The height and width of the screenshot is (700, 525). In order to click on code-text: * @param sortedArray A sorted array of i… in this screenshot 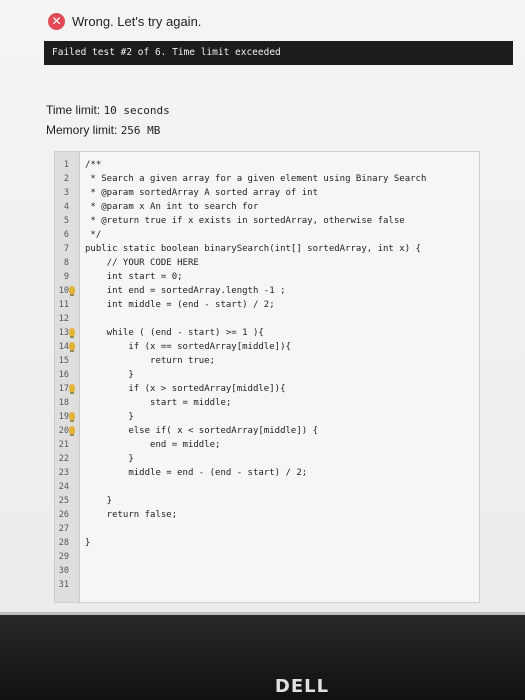, I will do `click(201, 193)`.